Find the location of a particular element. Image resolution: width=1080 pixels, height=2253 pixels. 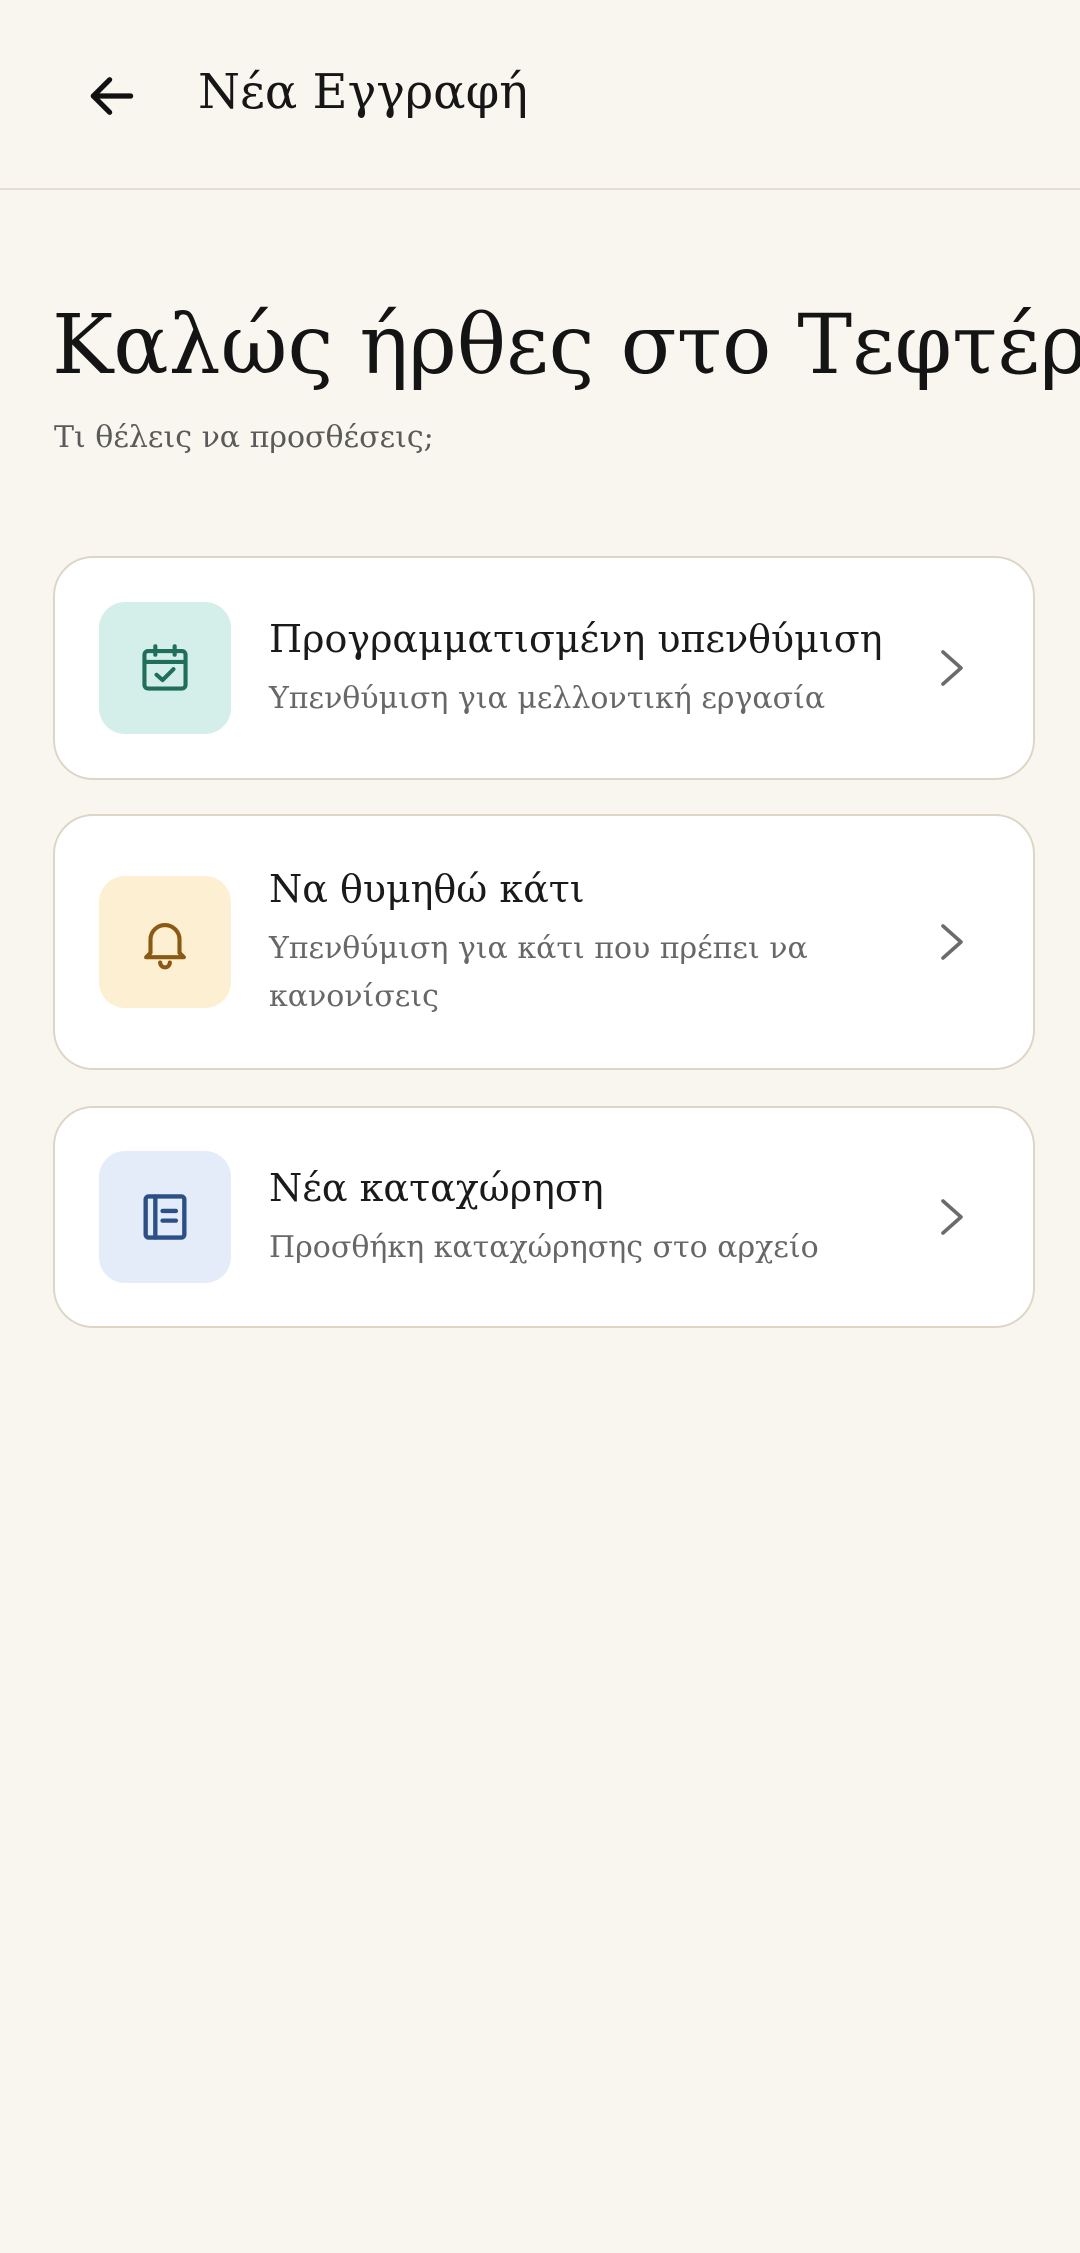

new-entry-title: Νέα καταχώρηση is located at coordinates (436, 1188).